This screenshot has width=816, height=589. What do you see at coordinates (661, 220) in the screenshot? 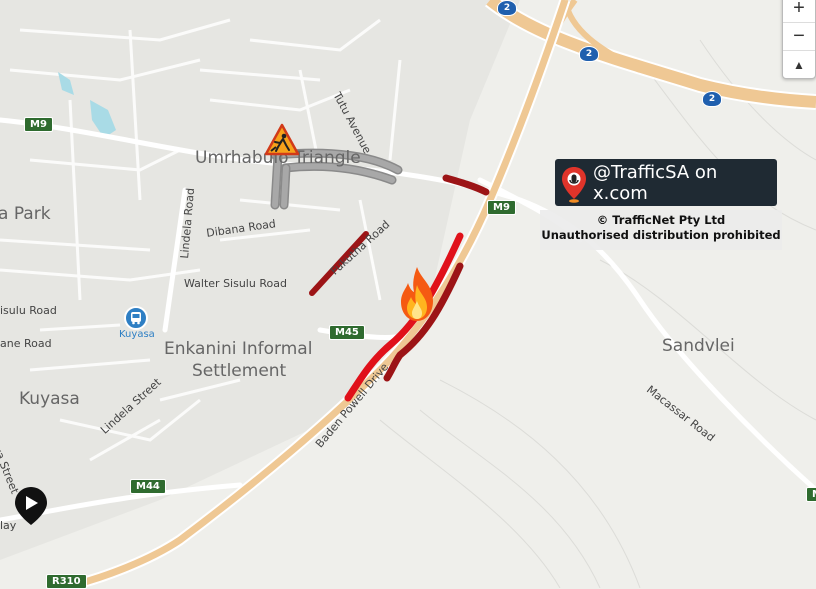
I see `copyright-text: © TrafficNet Pty Ltd` at bounding box center [661, 220].